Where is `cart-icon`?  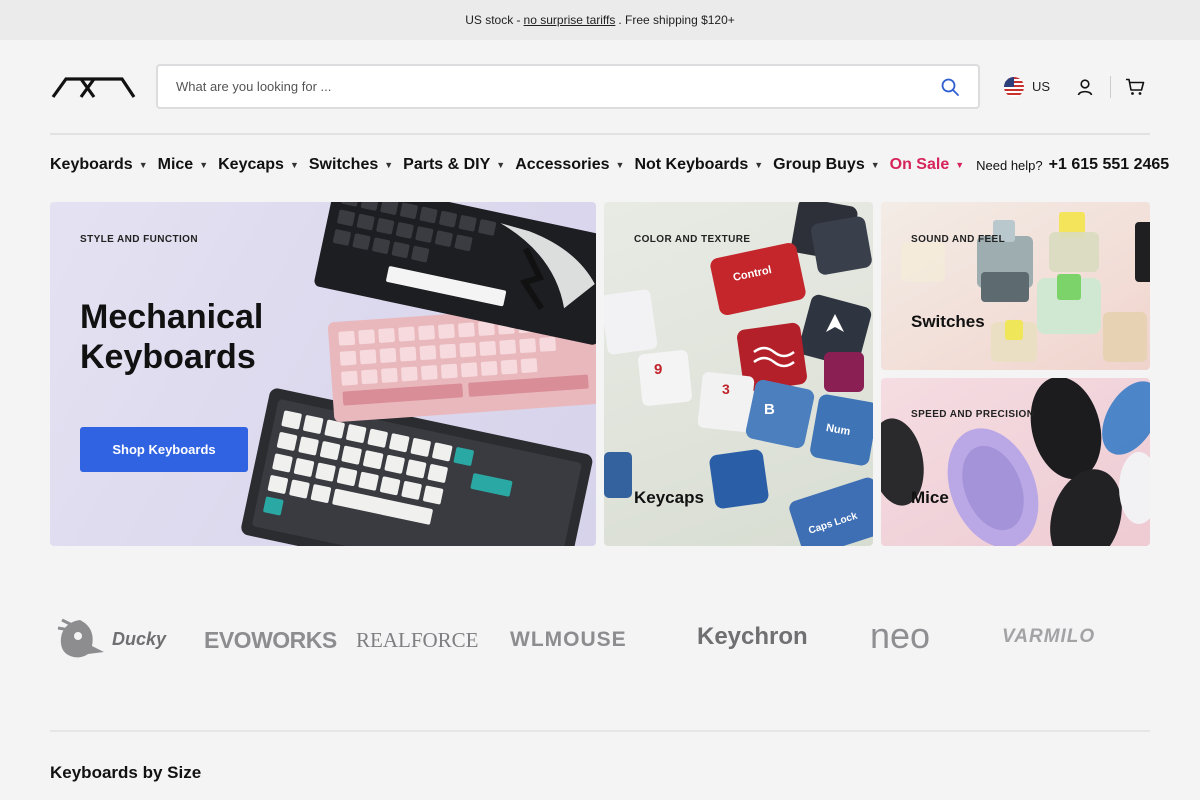
cart-icon is located at coordinates (1135, 87).